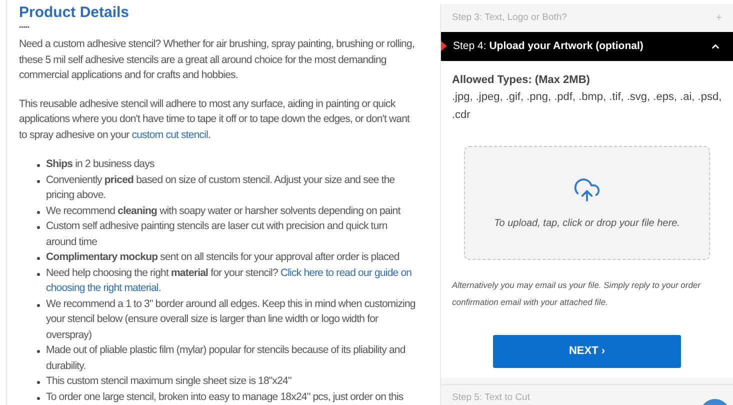 This screenshot has height=405, width=733. What do you see at coordinates (521, 80) in the screenshot?
I see `allowed-types-title: Allowed Types: (Max 2MB)` at bounding box center [521, 80].